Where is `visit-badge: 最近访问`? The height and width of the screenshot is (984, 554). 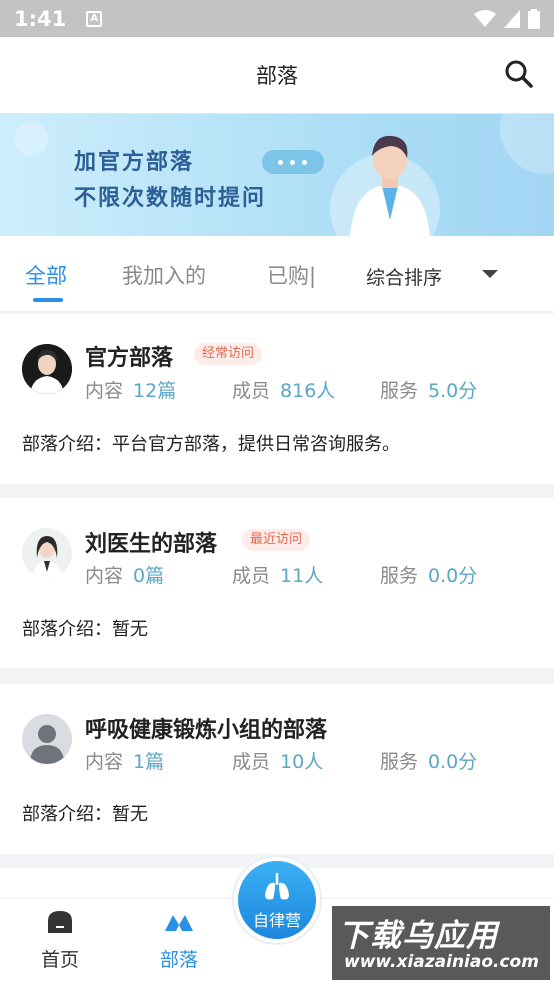
visit-badge: 最近访问 is located at coordinates (276, 540).